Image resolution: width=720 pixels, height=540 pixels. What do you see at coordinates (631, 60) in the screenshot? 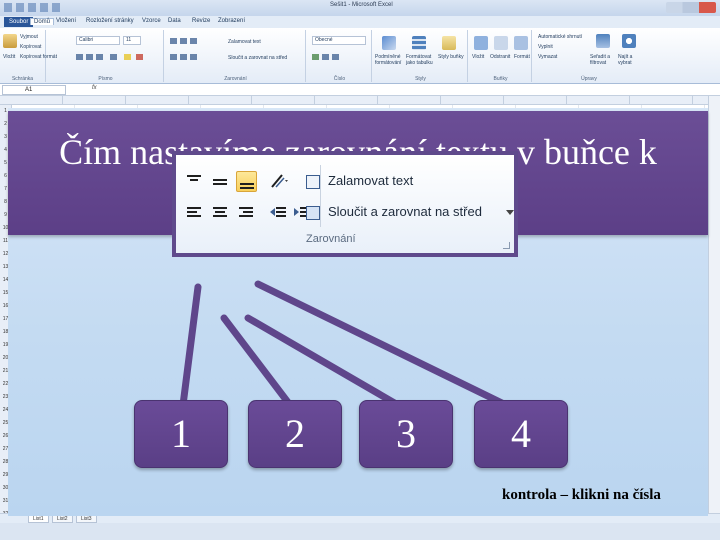
I see `find-select-button: Najít a vybrat` at bounding box center [631, 60].